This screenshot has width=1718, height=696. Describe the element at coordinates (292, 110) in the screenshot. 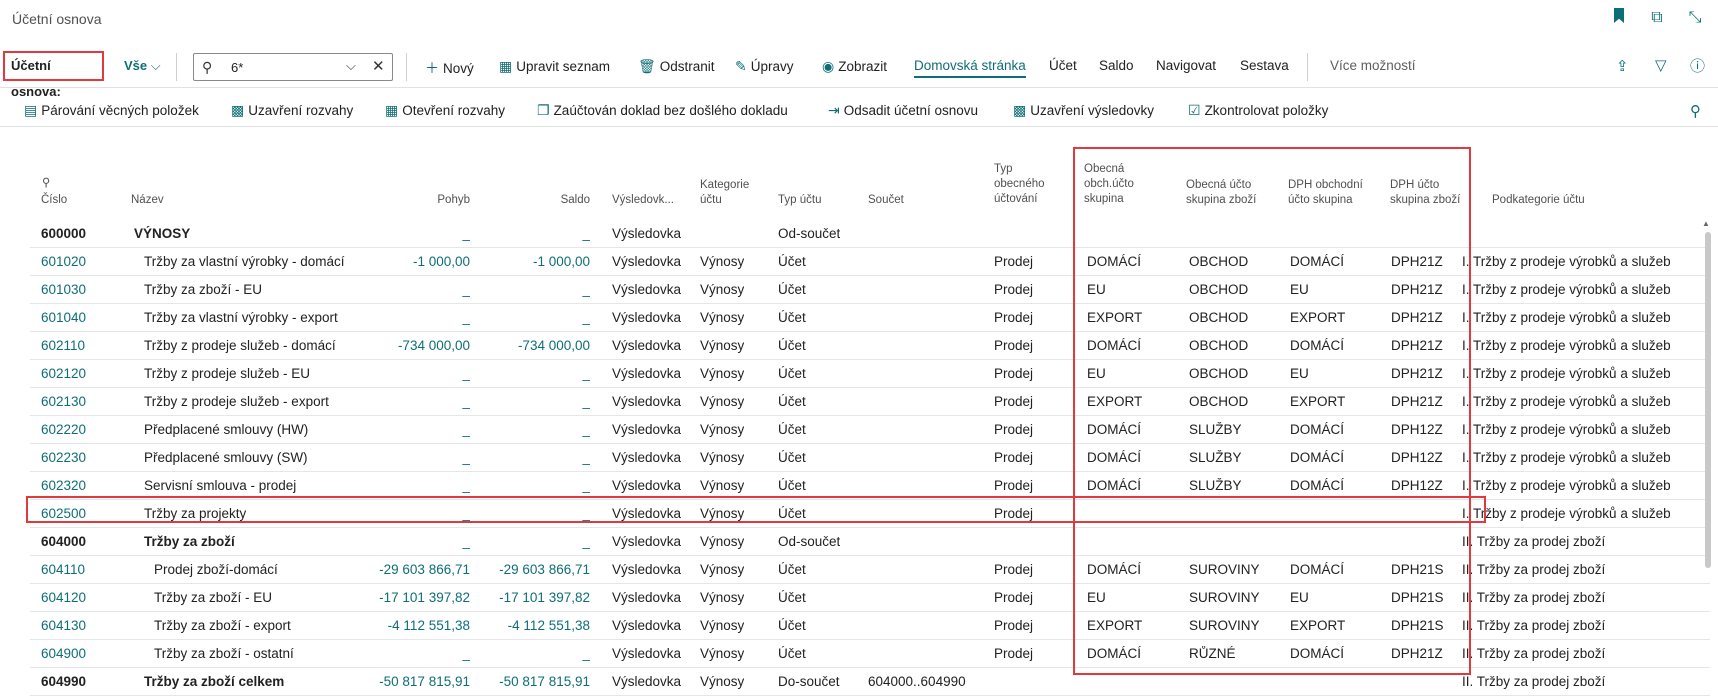

I see `close-balance-button: ▩ Uzavření rozvahy` at that location.